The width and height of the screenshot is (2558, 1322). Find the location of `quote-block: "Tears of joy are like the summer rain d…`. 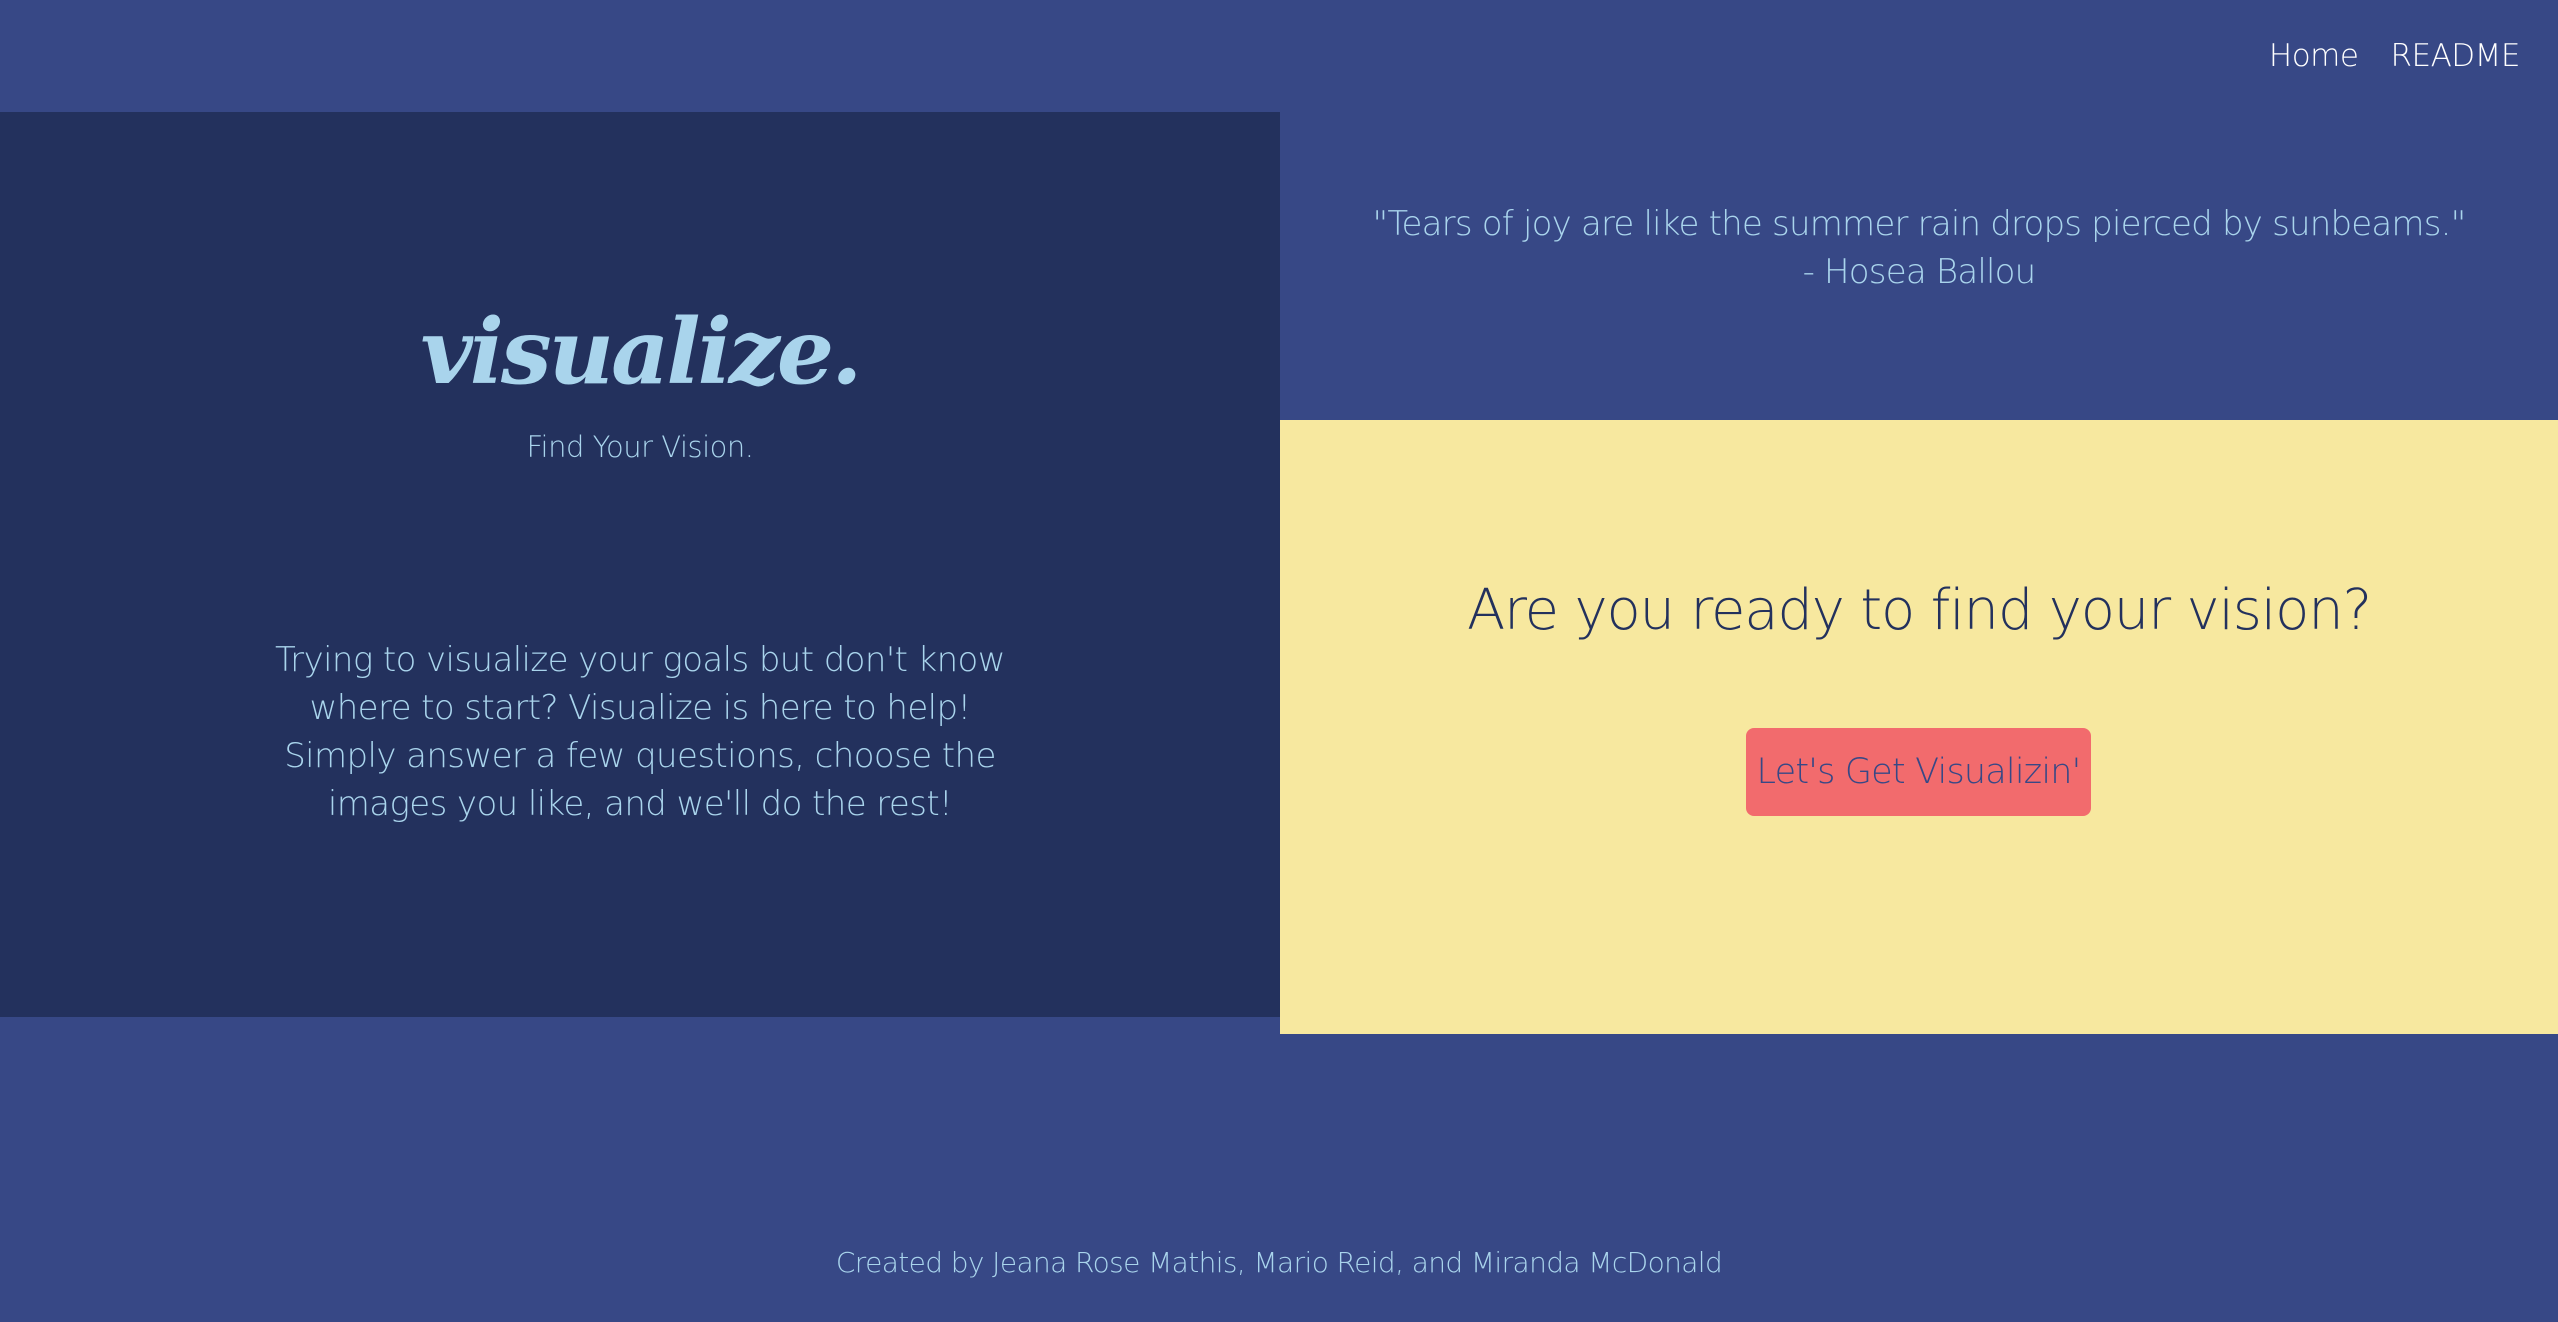

quote-block: "Tears of joy are like the summer rain d… is located at coordinates (1919, 248).